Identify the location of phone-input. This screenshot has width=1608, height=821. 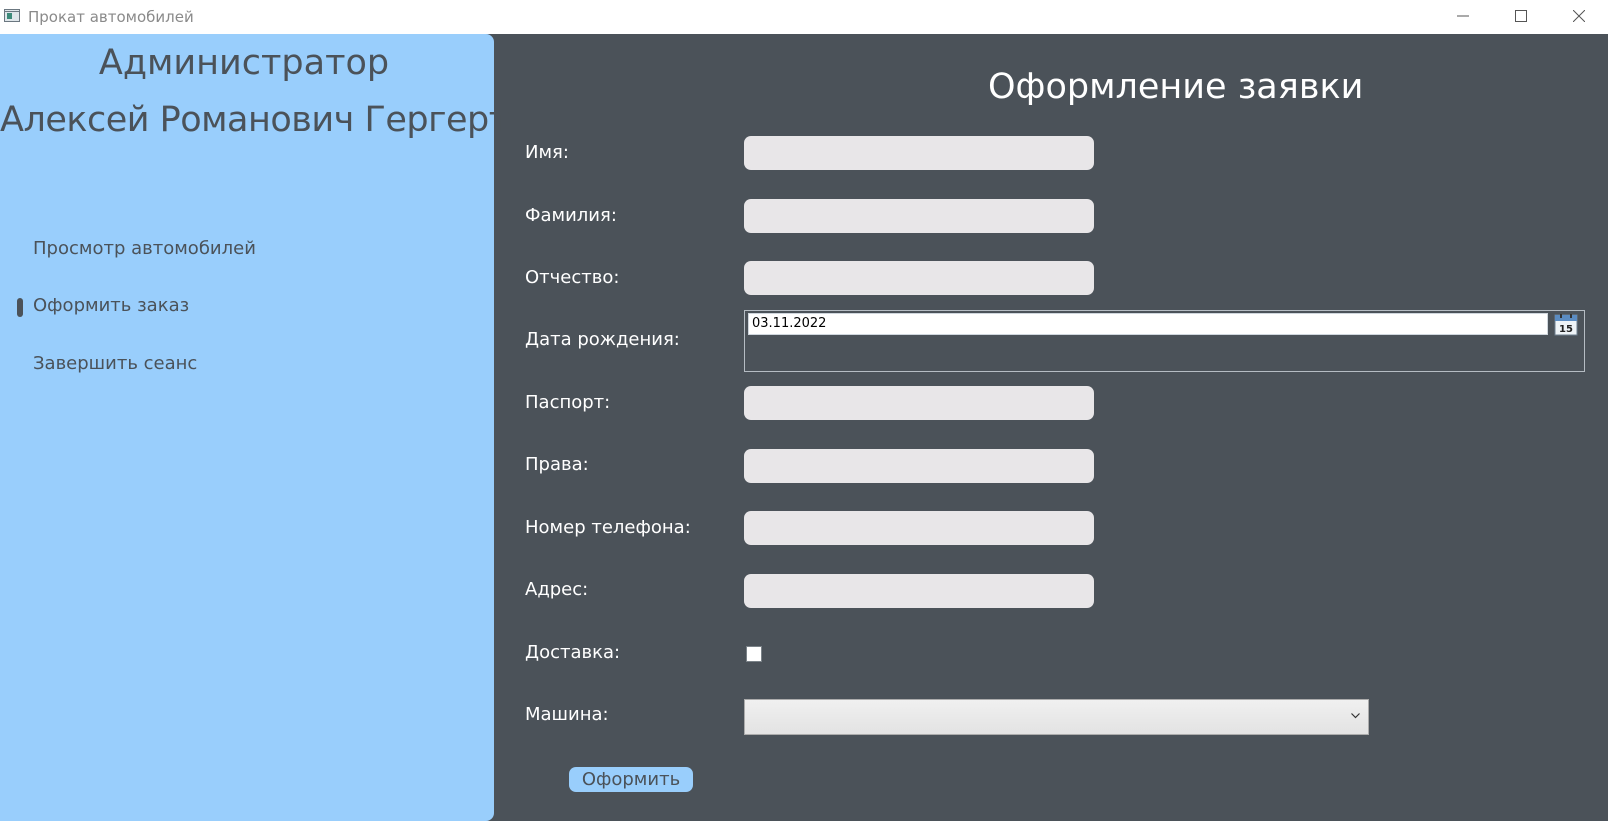
(919, 528).